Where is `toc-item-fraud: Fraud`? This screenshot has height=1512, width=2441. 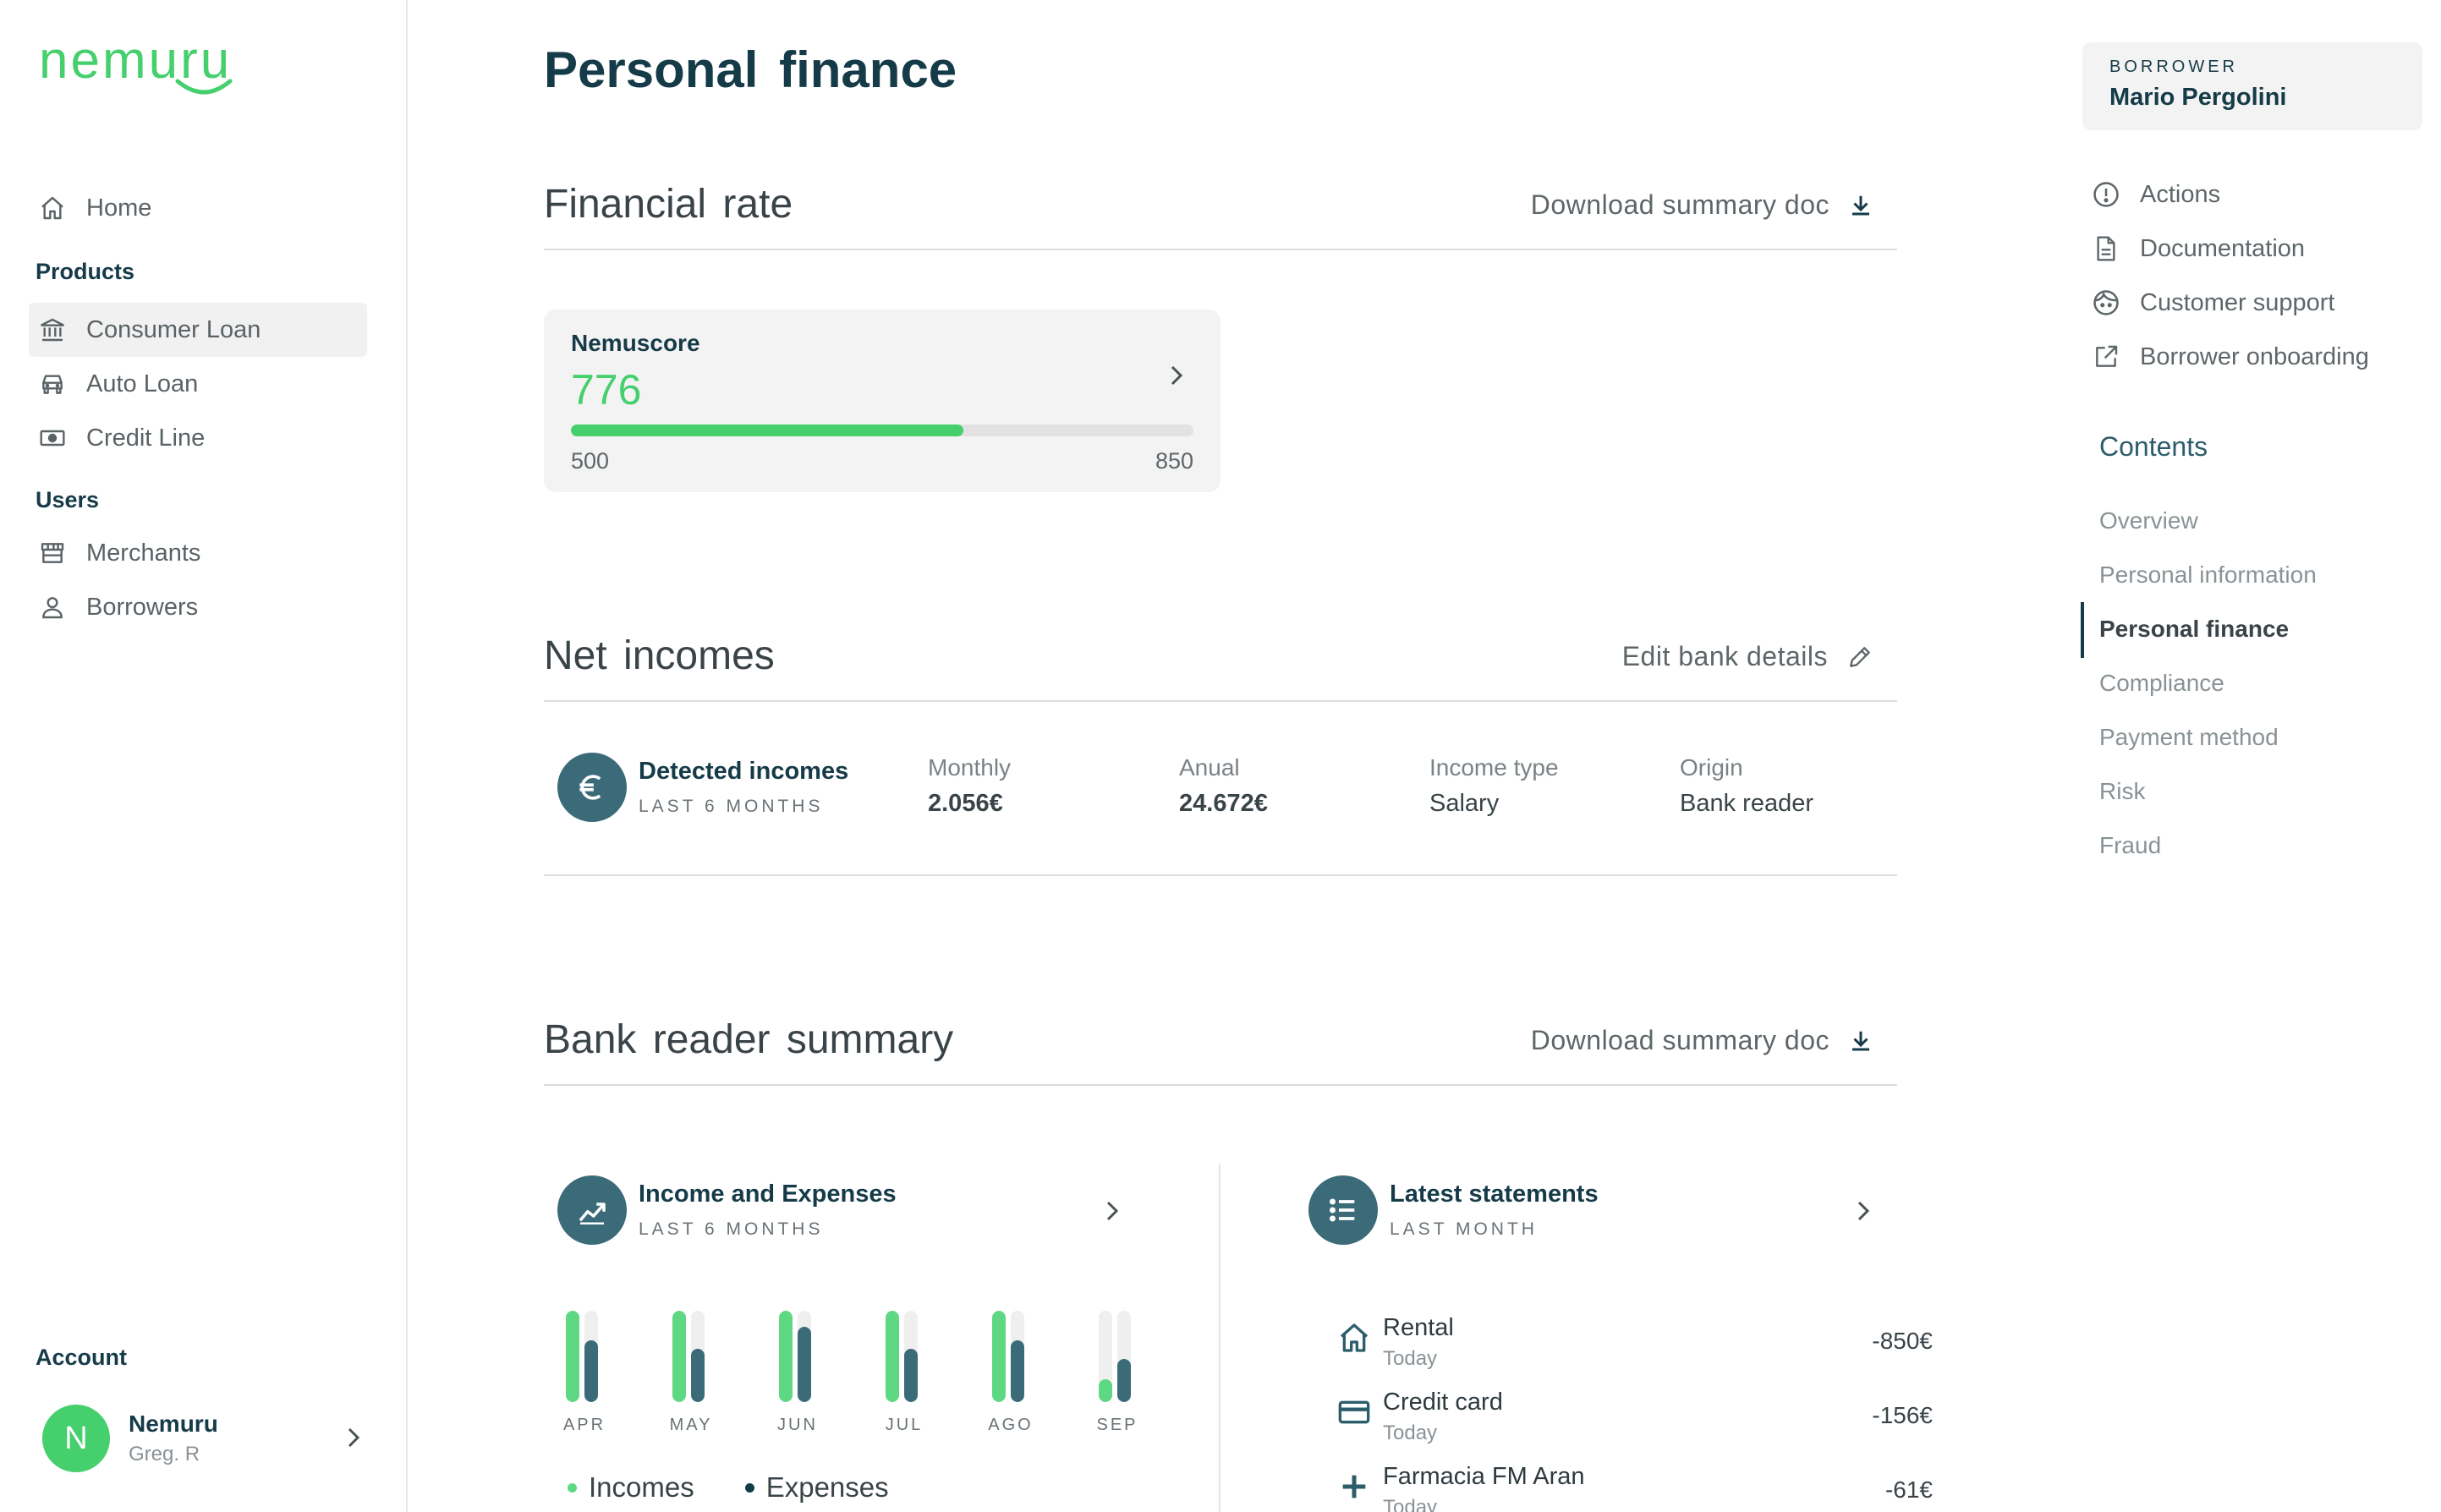
toc-item-fraud: Fraud is located at coordinates (2130, 845).